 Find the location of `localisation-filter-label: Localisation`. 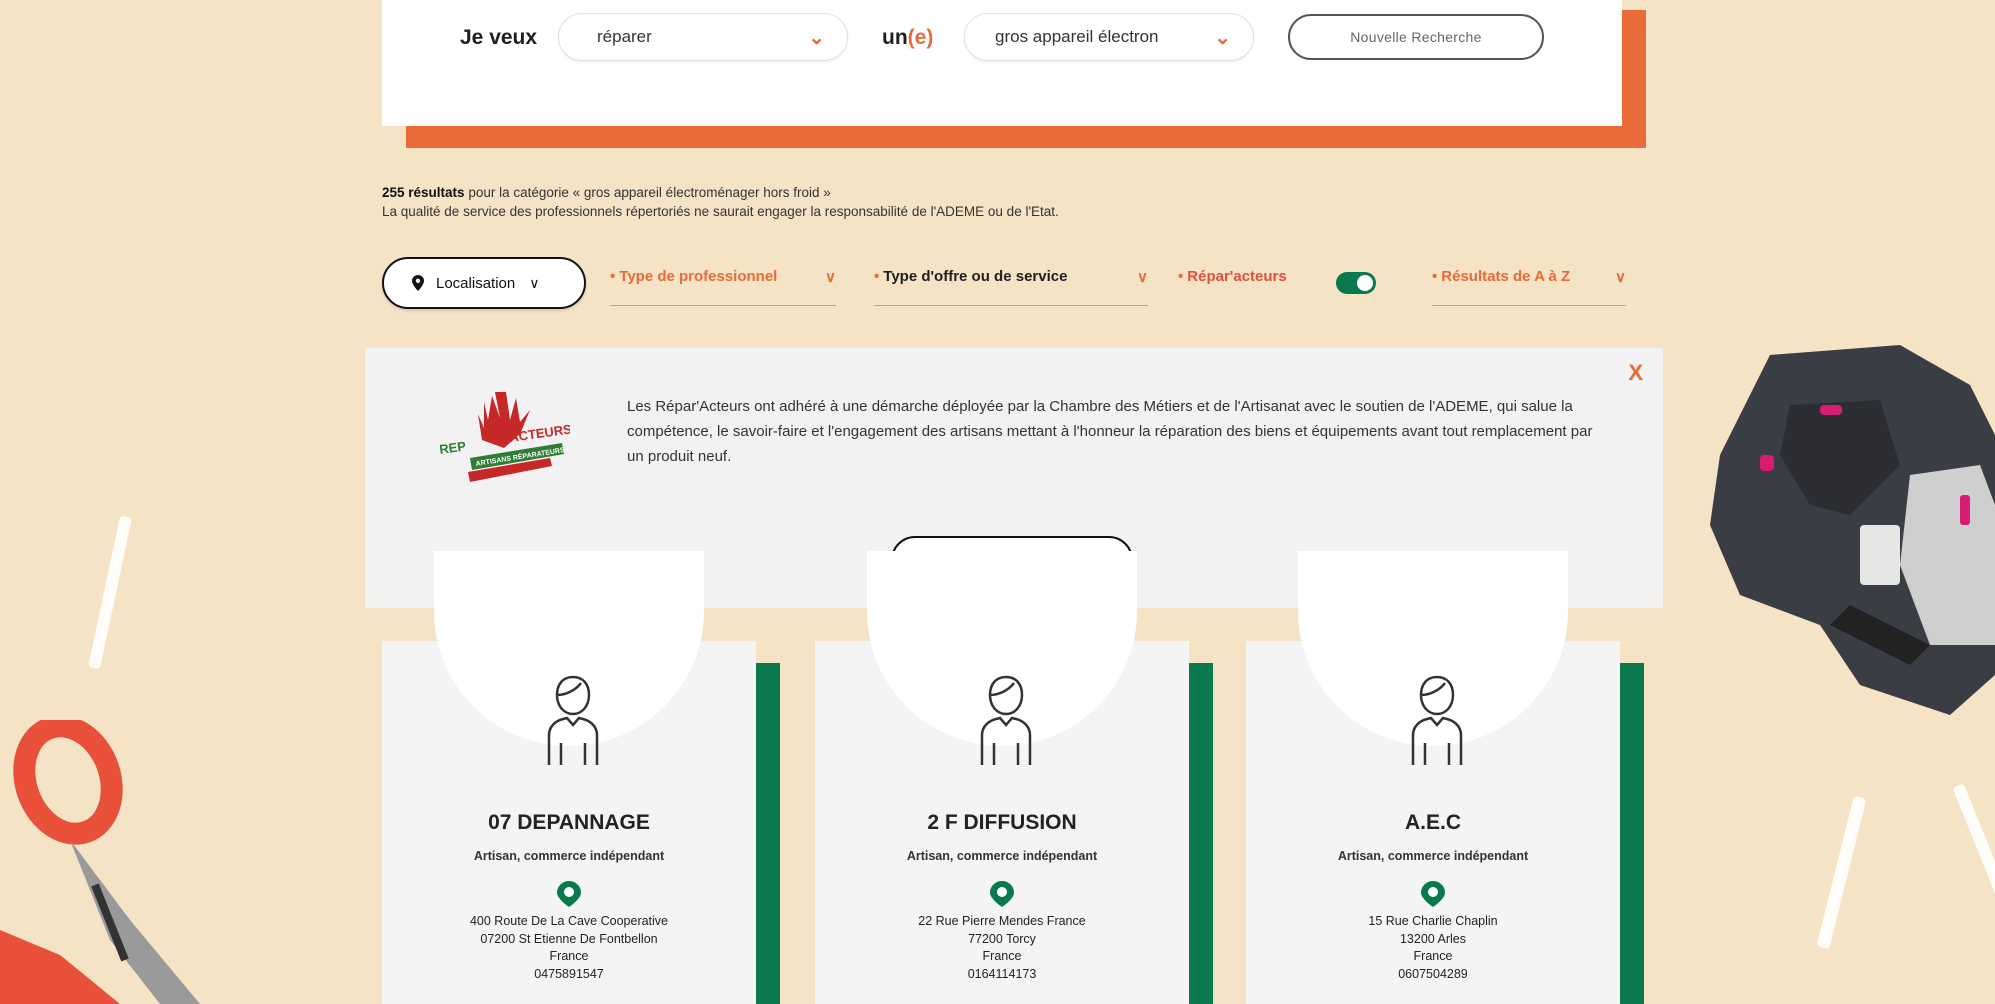

localisation-filter-label: Localisation is located at coordinates (476, 283).